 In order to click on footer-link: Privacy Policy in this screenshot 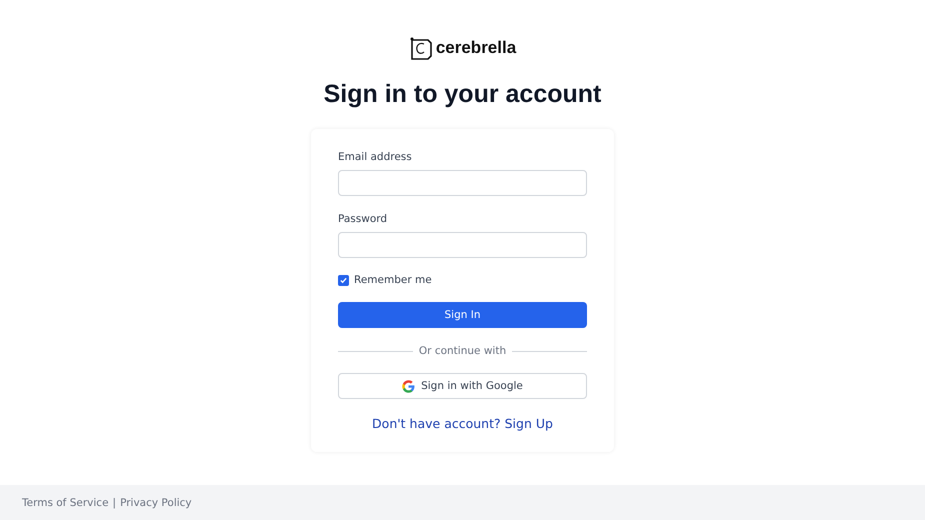, I will do `click(156, 502)`.